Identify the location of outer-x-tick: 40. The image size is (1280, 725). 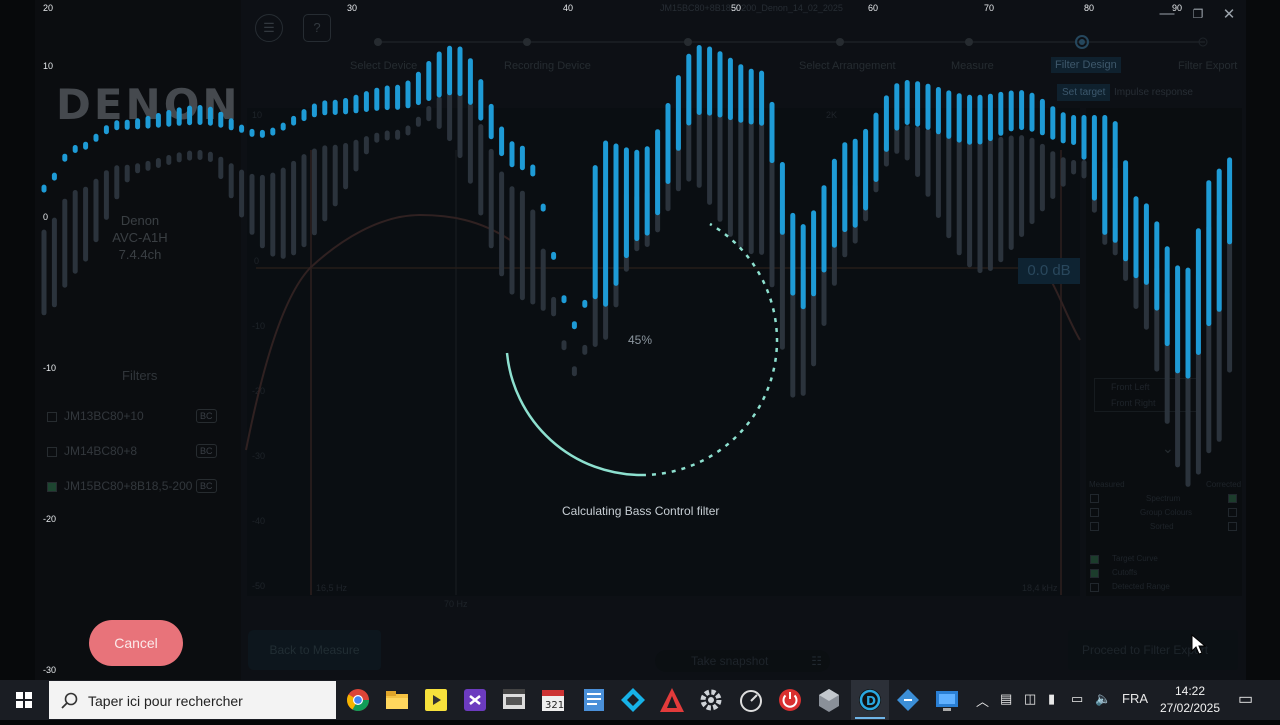
(568, 8).